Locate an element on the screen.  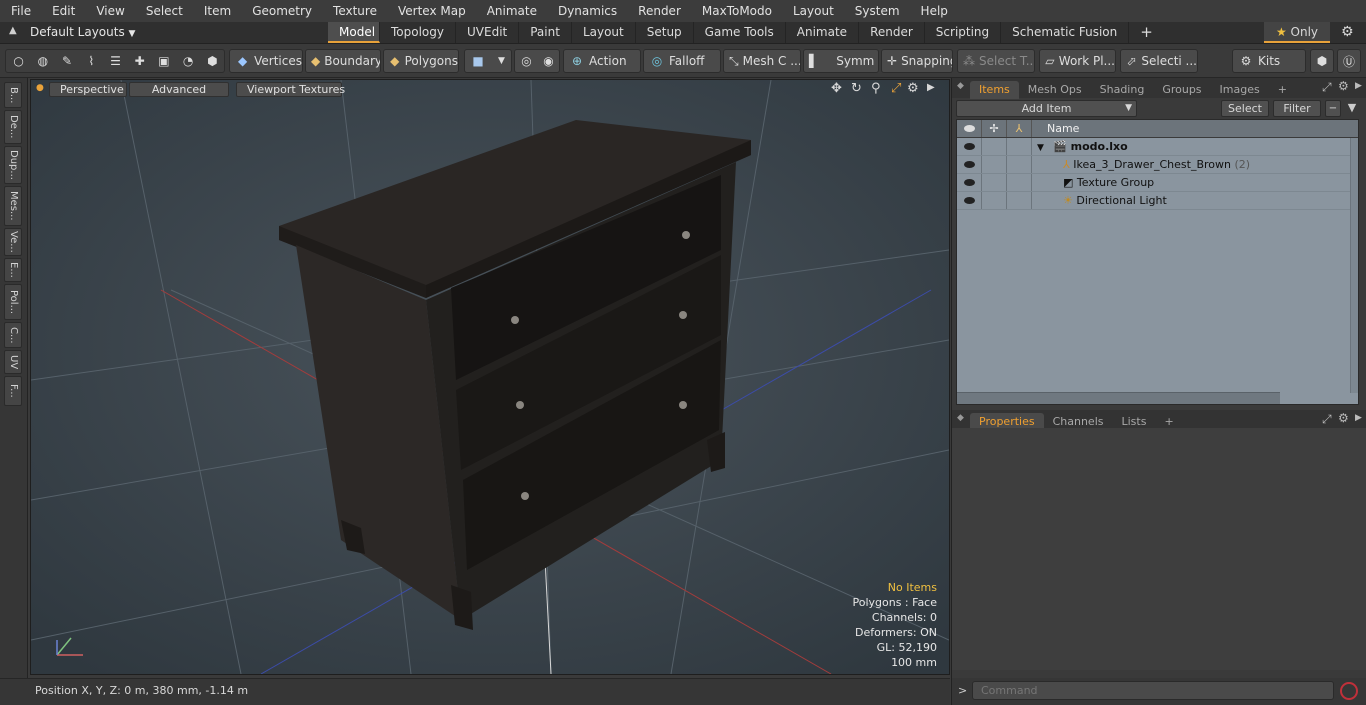
vertices-button: ◆ Vertices is located at coordinates (266, 61).